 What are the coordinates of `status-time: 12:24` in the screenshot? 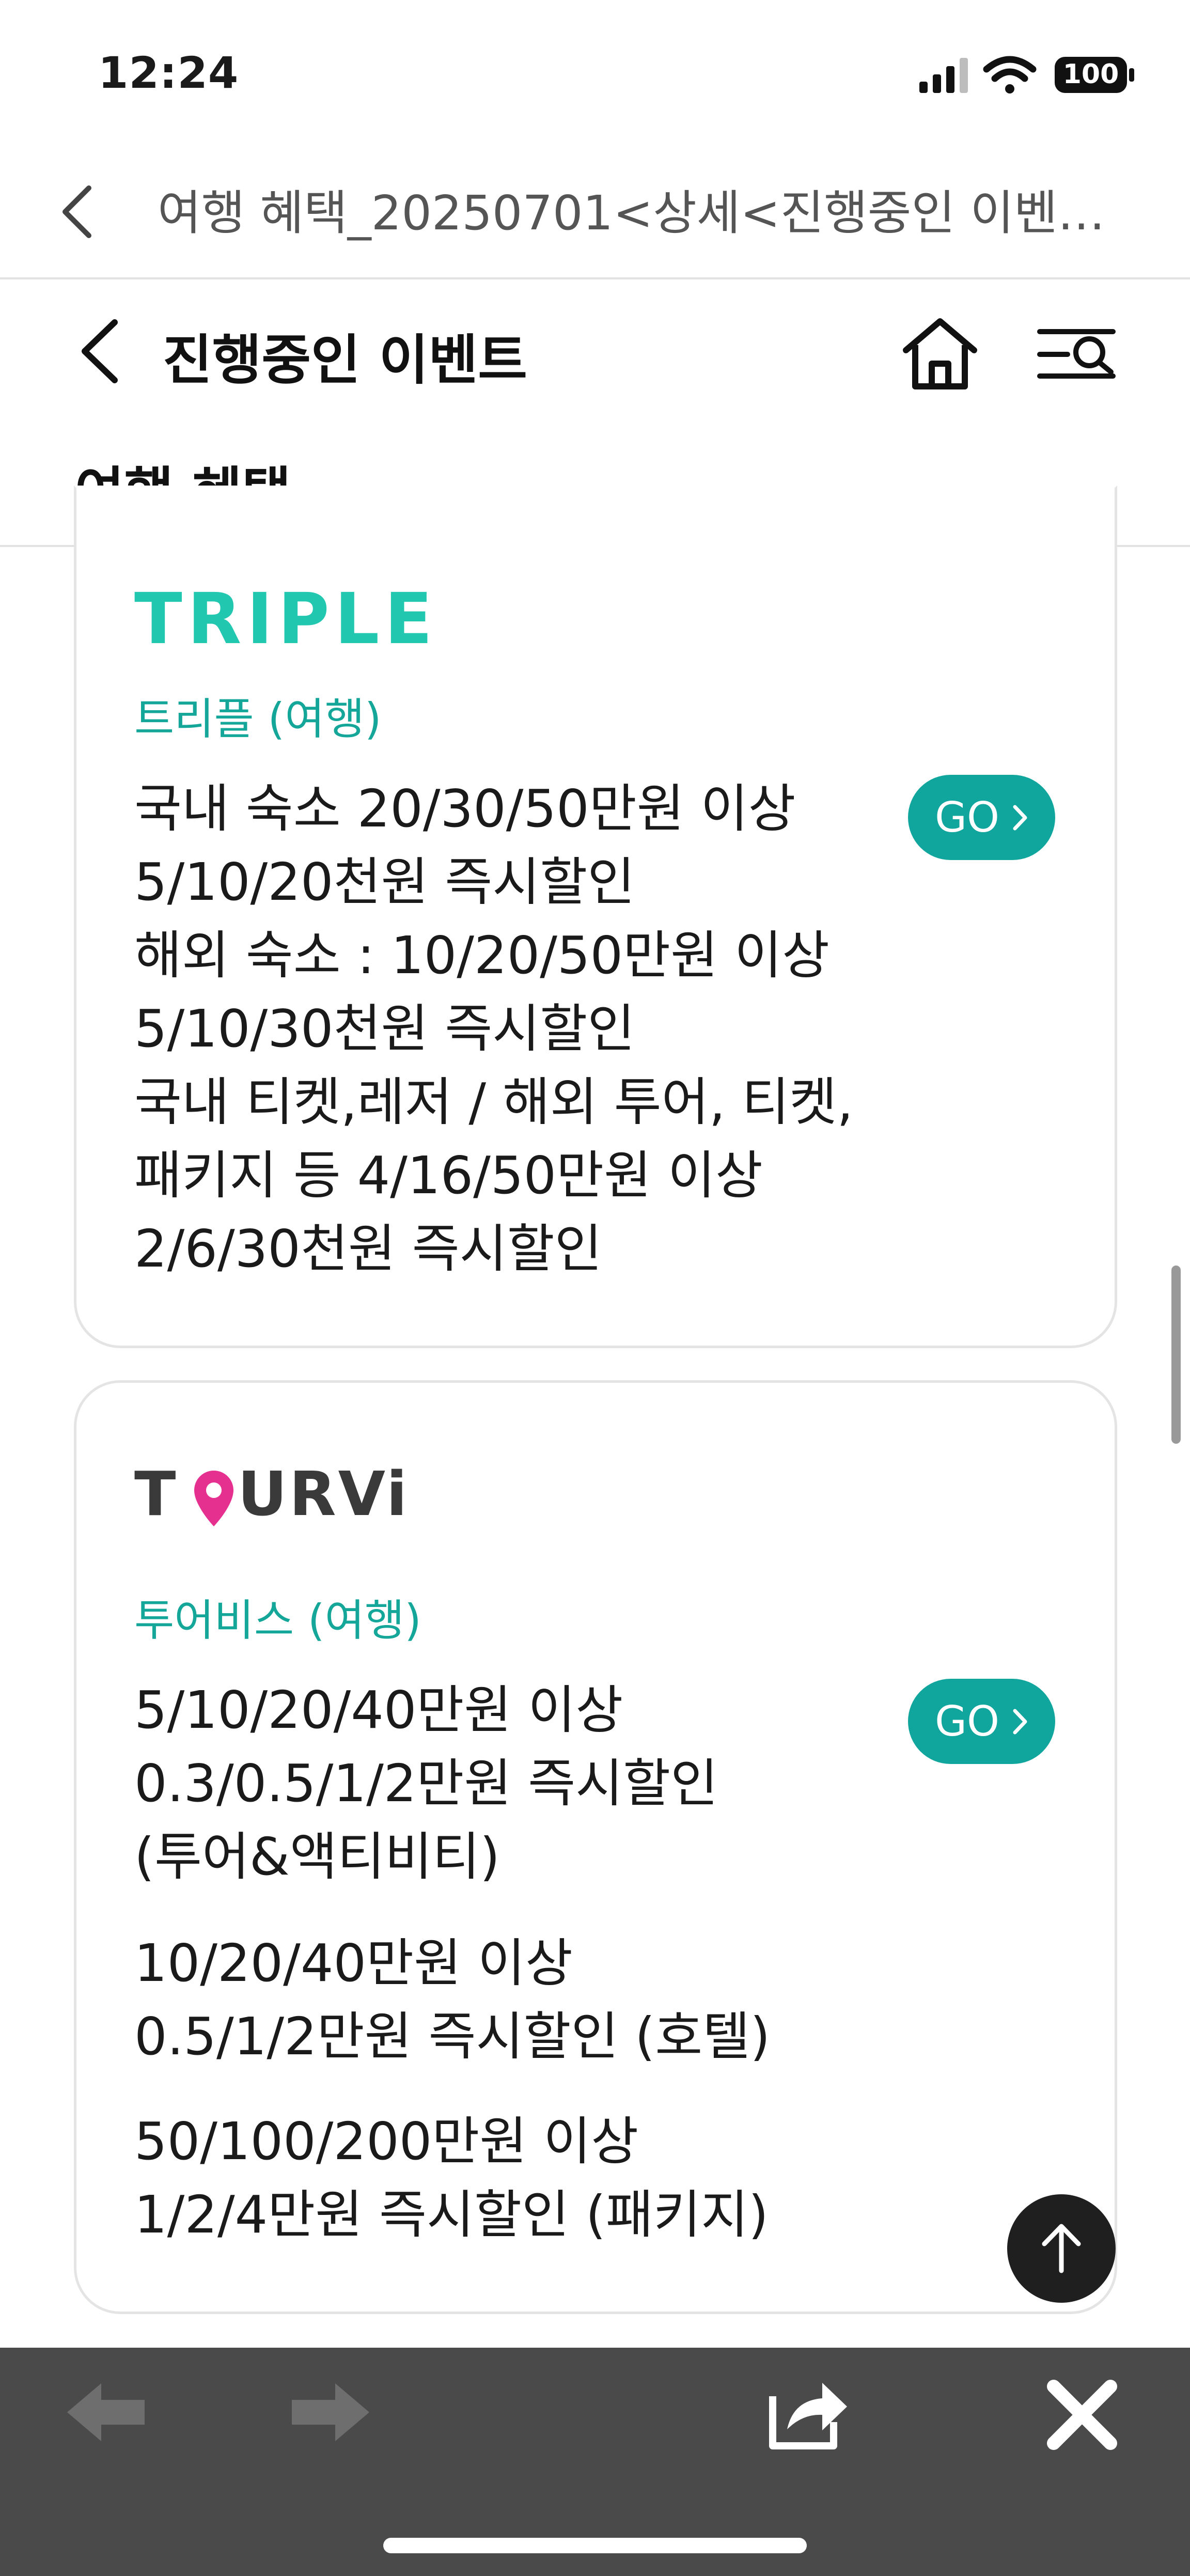 It's located at (168, 73).